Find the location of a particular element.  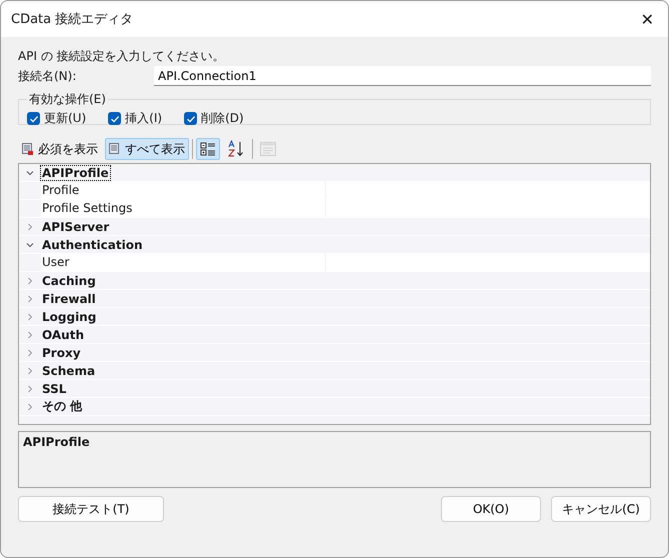

cancel-button: キャンセル(C) is located at coordinates (601, 509).